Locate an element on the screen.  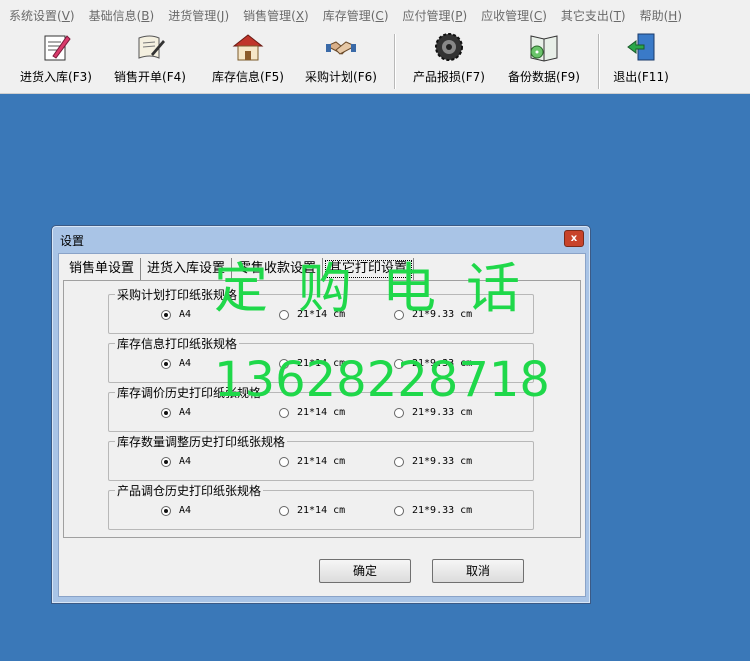
group-title: 库存数量调整历史打印纸张规格 is located at coordinates (201, 441).